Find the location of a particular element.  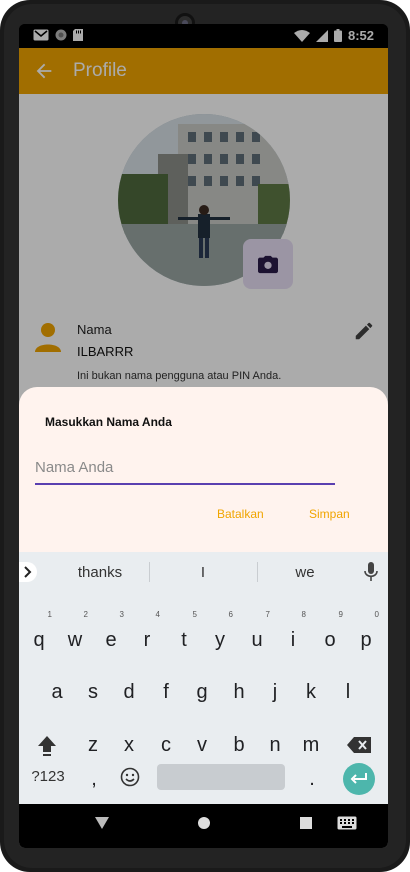

key-d: d is located at coordinates (129, 692).